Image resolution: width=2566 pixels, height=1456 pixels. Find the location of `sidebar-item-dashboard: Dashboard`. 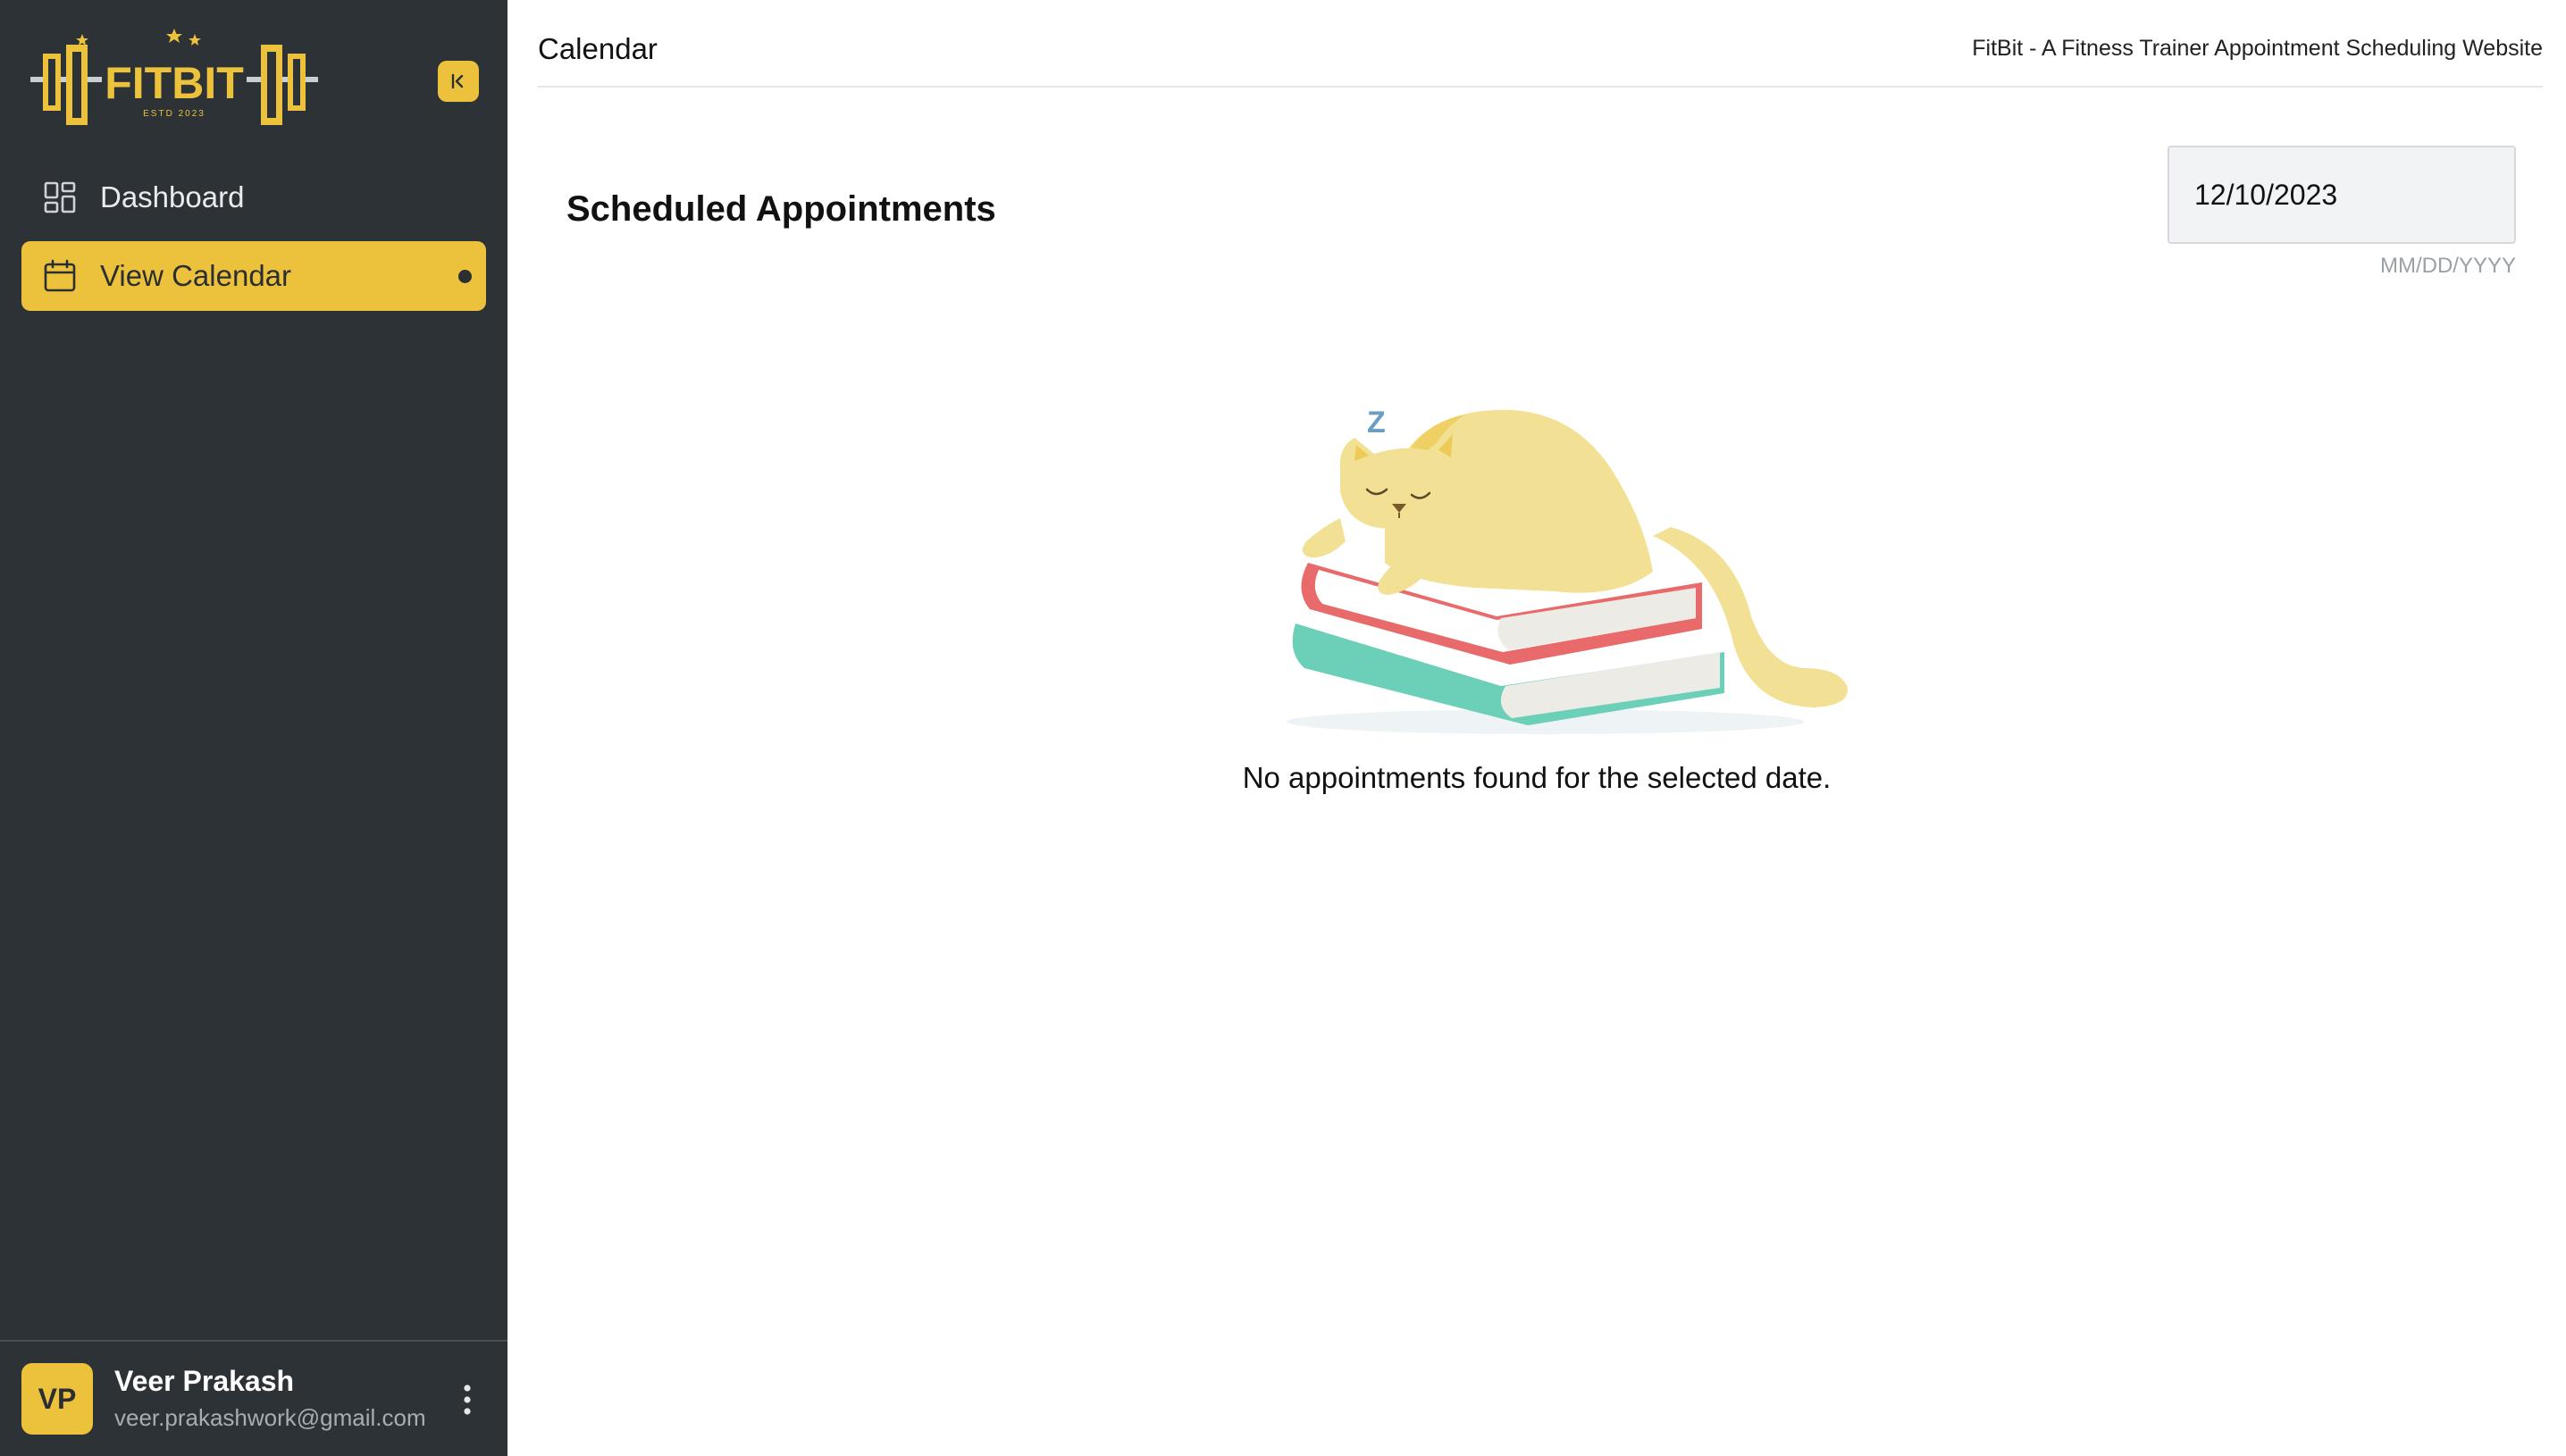

sidebar-item-dashboard: Dashboard is located at coordinates (253, 197).